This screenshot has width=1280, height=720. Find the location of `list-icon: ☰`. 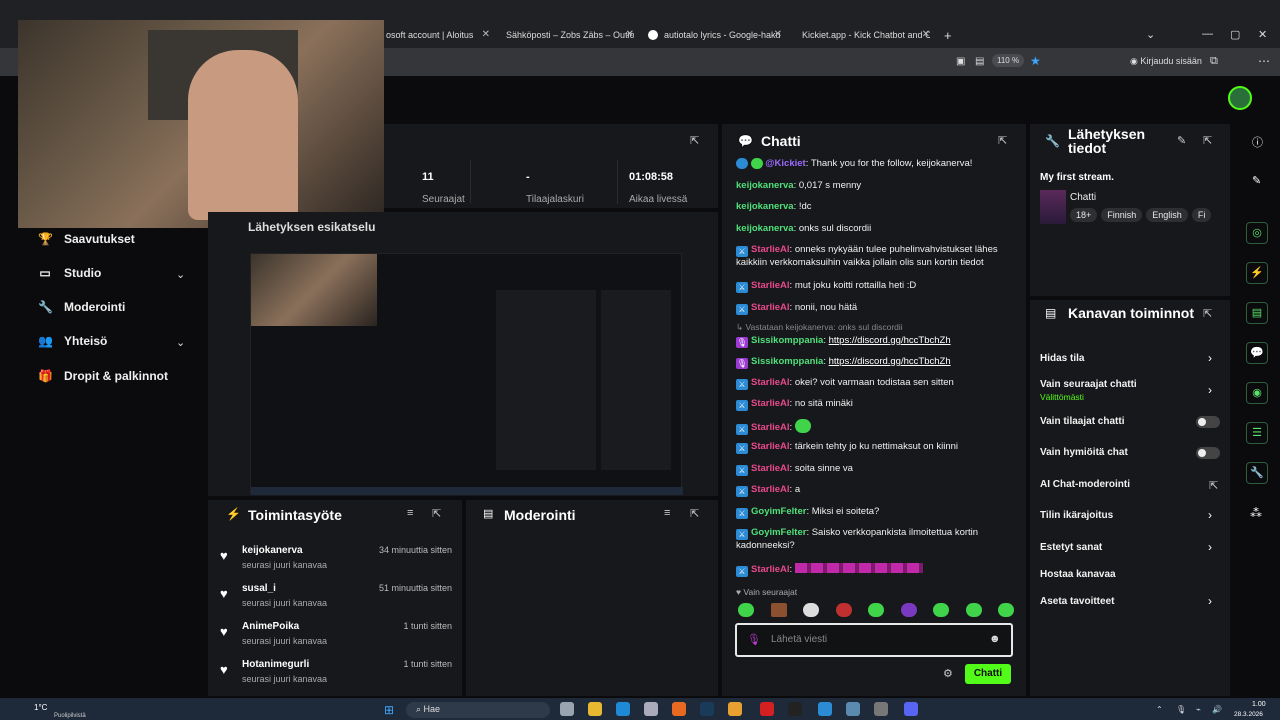

list-icon: ☰ is located at coordinates (1257, 433).